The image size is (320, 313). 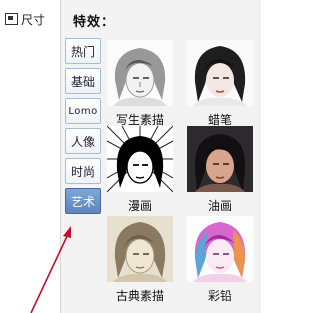 What do you see at coordinates (140, 159) in the screenshot?
I see `comic-portrait-icon` at bounding box center [140, 159].